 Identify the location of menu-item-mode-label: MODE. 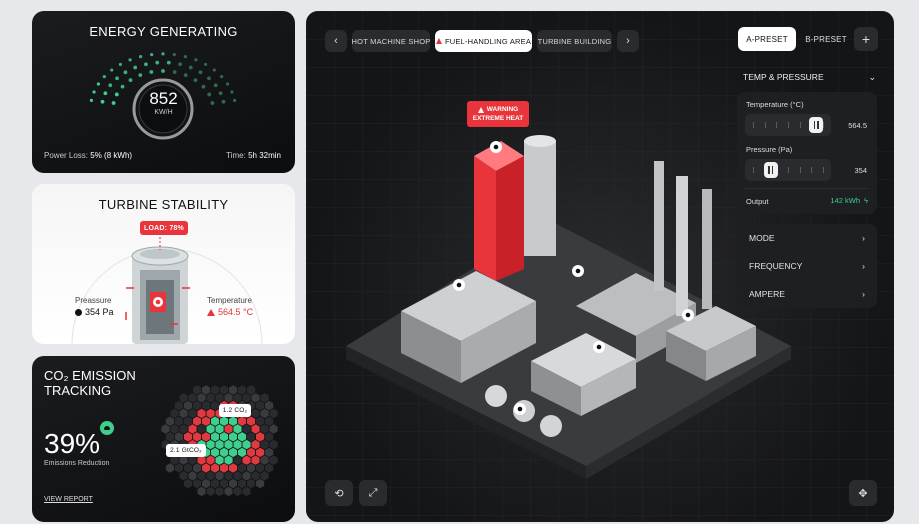
(762, 237).